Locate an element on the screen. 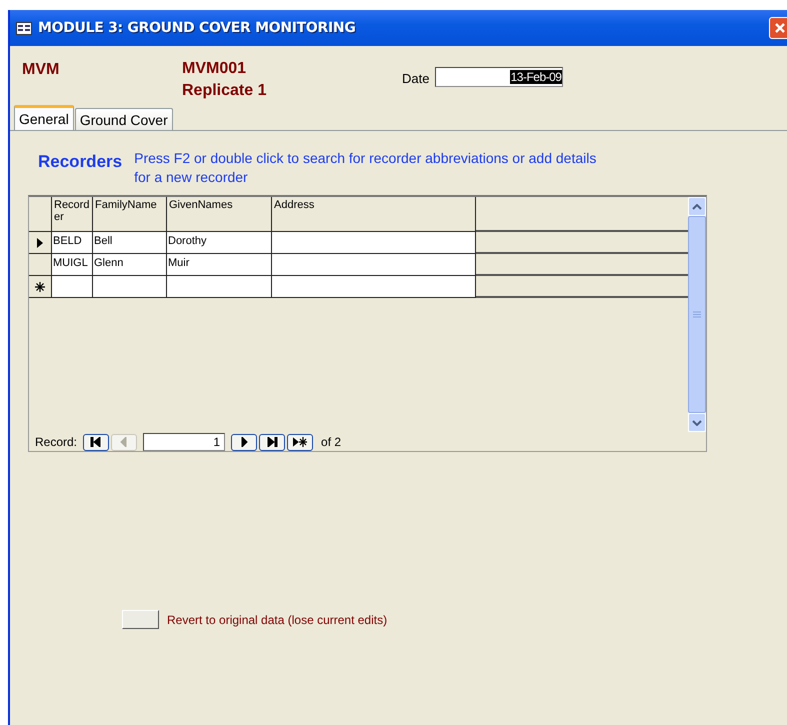 The width and height of the screenshot is (787, 725). form-icon is located at coordinates (24, 28).